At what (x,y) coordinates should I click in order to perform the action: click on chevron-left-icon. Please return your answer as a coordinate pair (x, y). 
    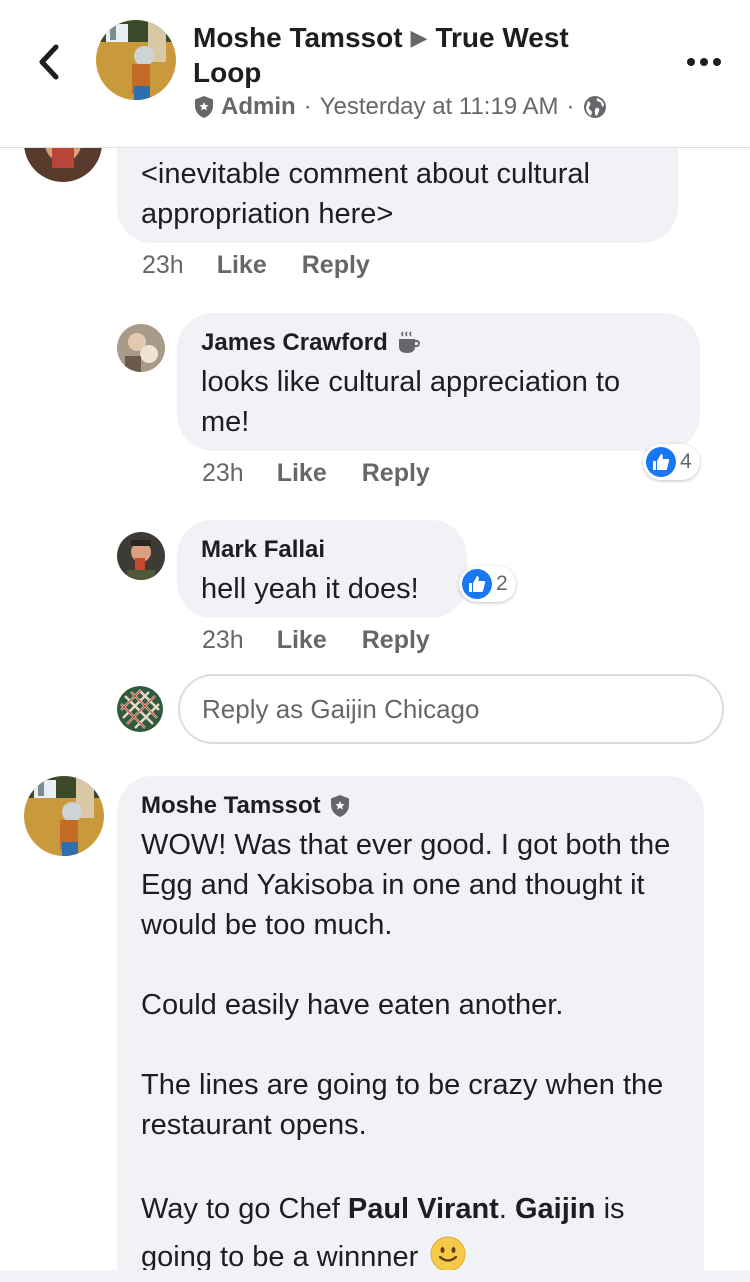
    Looking at the image, I should click on (49, 62).